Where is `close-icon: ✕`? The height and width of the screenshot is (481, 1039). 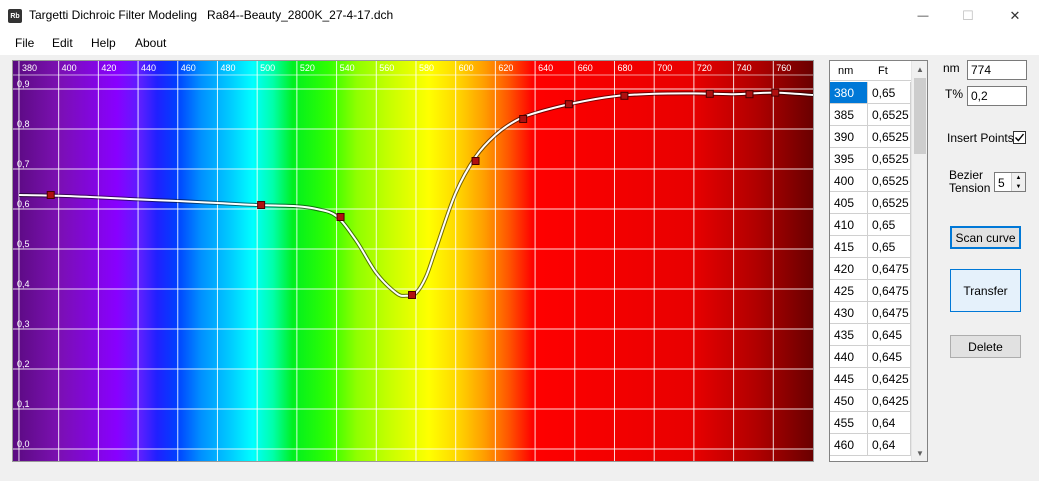 close-icon: ✕ is located at coordinates (1015, 15).